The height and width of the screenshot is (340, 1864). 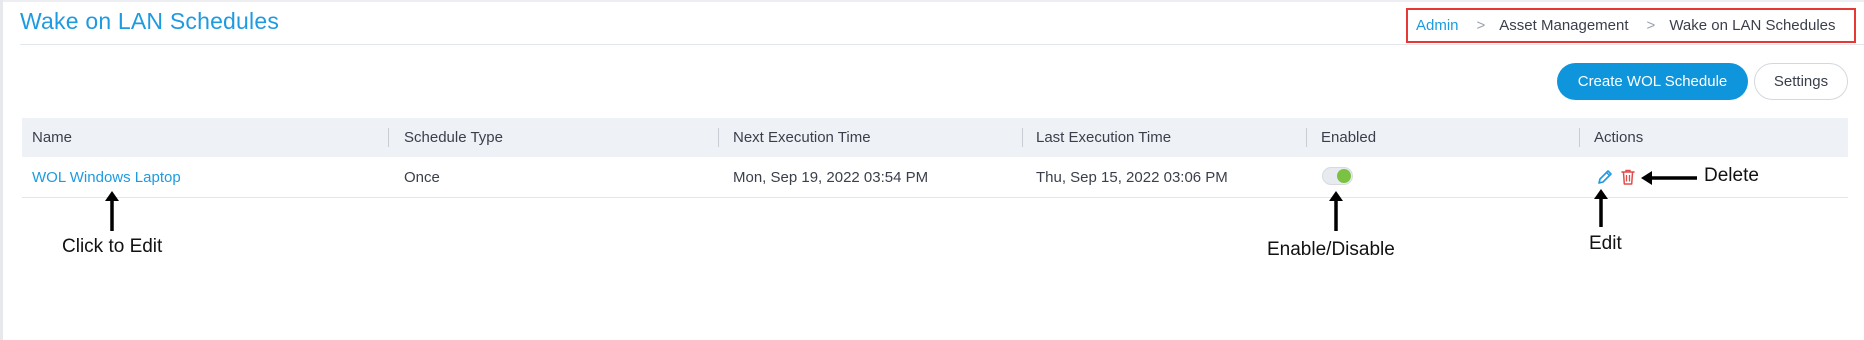 I want to click on column-header-actions: Actions, so click(x=1619, y=137).